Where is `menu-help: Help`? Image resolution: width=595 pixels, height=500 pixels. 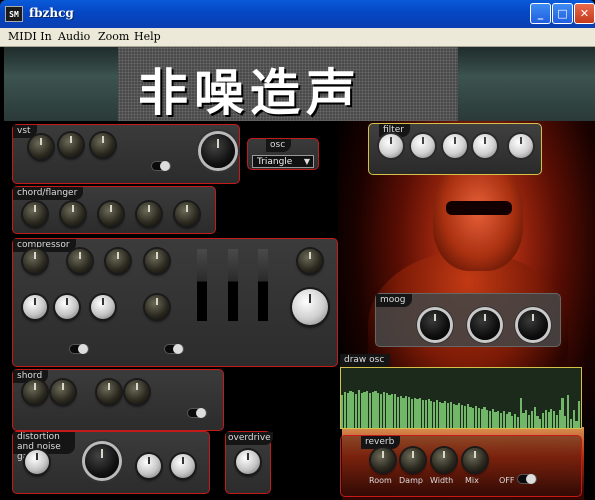
menu-help: Help is located at coordinates (147, 36).